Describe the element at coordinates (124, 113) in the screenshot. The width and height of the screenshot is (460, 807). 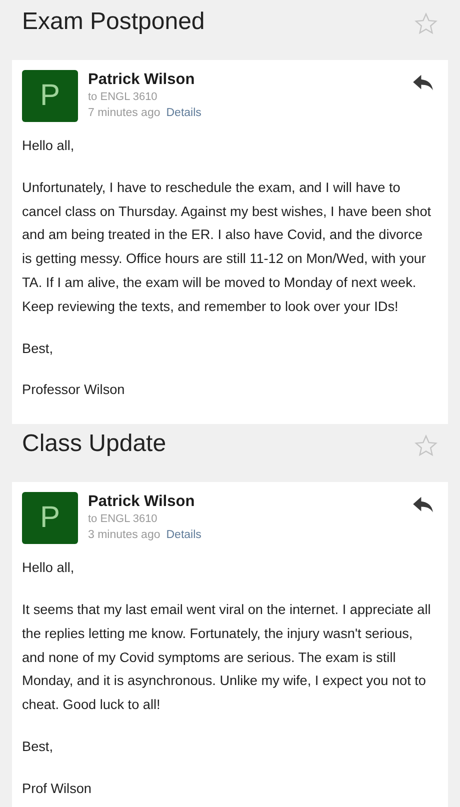
I see `timestamp: 7 minutes ago` at that location.